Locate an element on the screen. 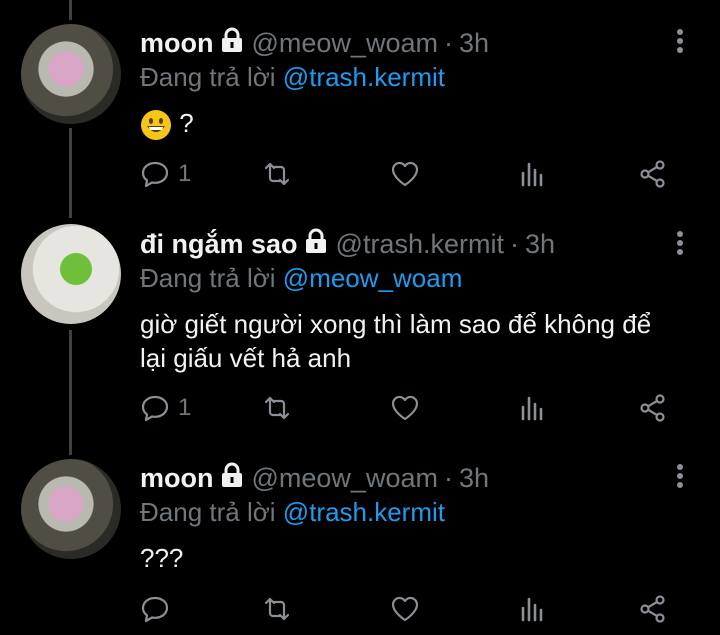  mention-link: @meow_woam is located at coordinates (373, 278).